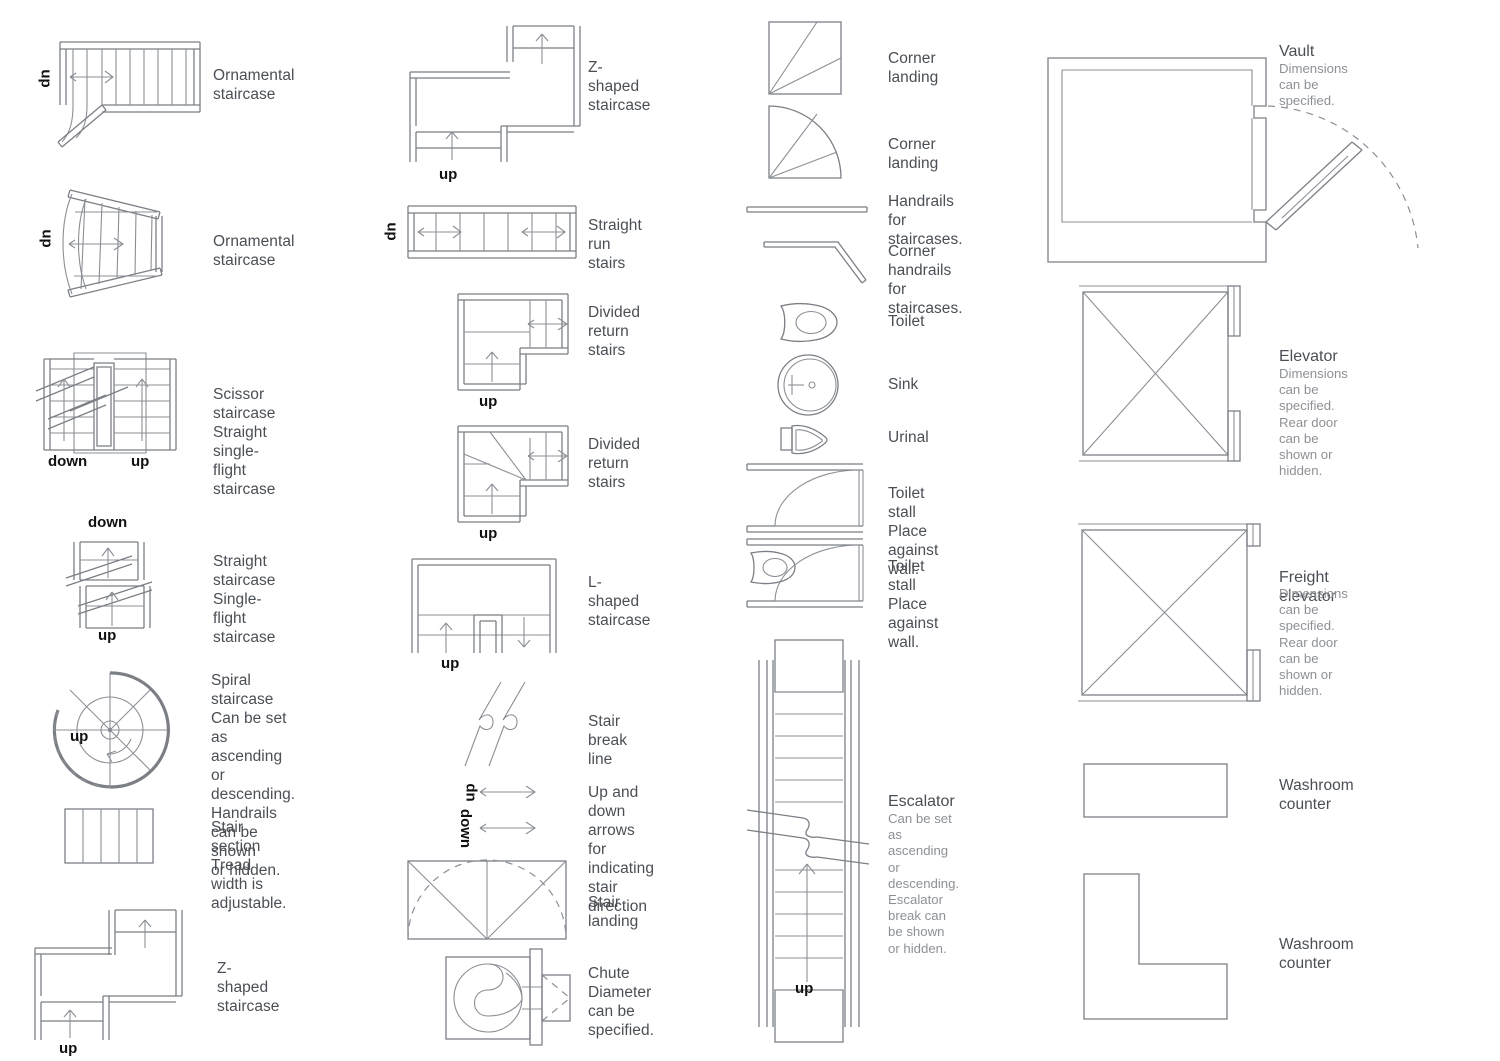 This screenshot has width=1500, height=1061. What do you see at coordinates (488, 401) in the screenshot?
I see `direction-marker-up-div1: up` at bounding box center [488, 401].